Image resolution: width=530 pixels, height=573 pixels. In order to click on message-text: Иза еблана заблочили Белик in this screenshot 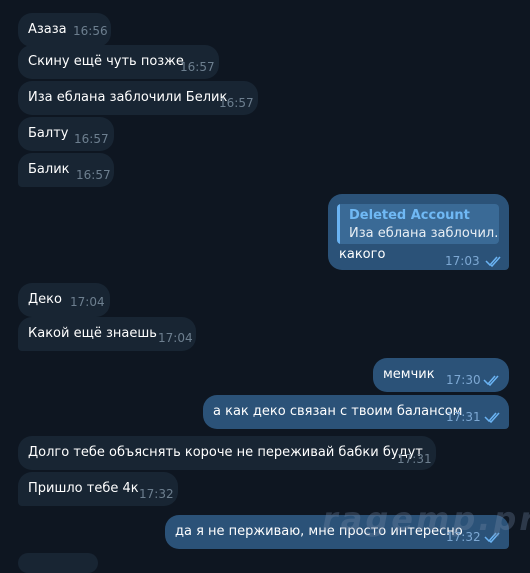, I will do `click(128, 97)`.